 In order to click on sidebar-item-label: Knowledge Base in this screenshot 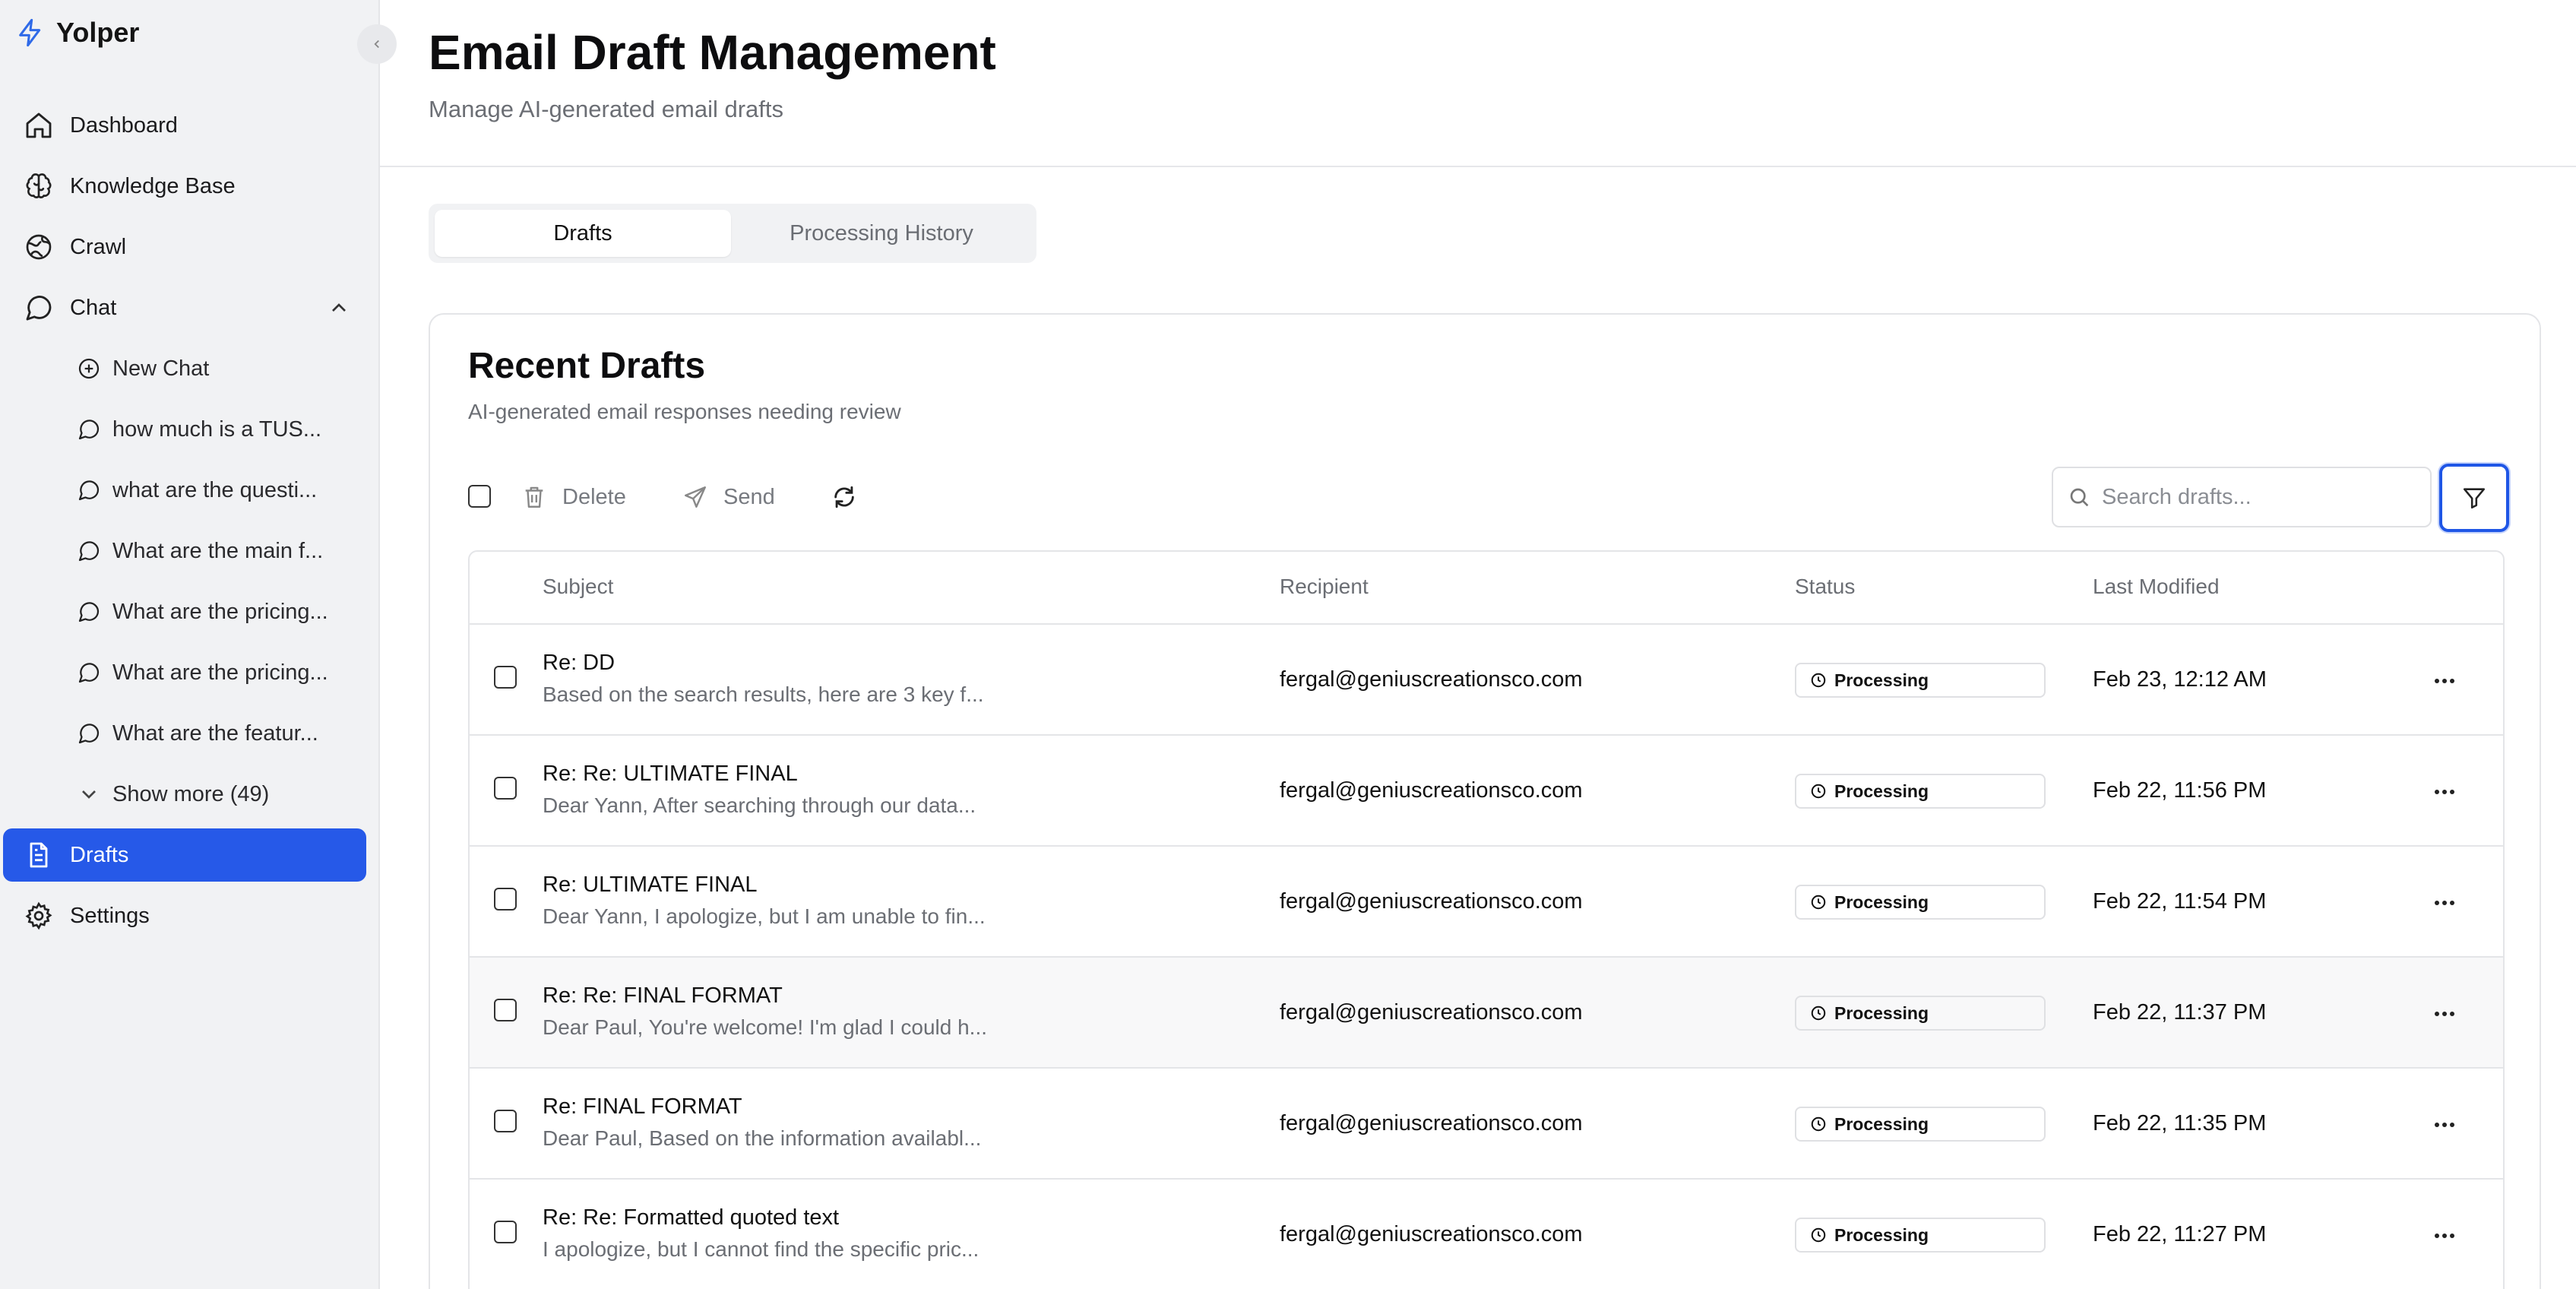, I will do `click(153, 185)`.